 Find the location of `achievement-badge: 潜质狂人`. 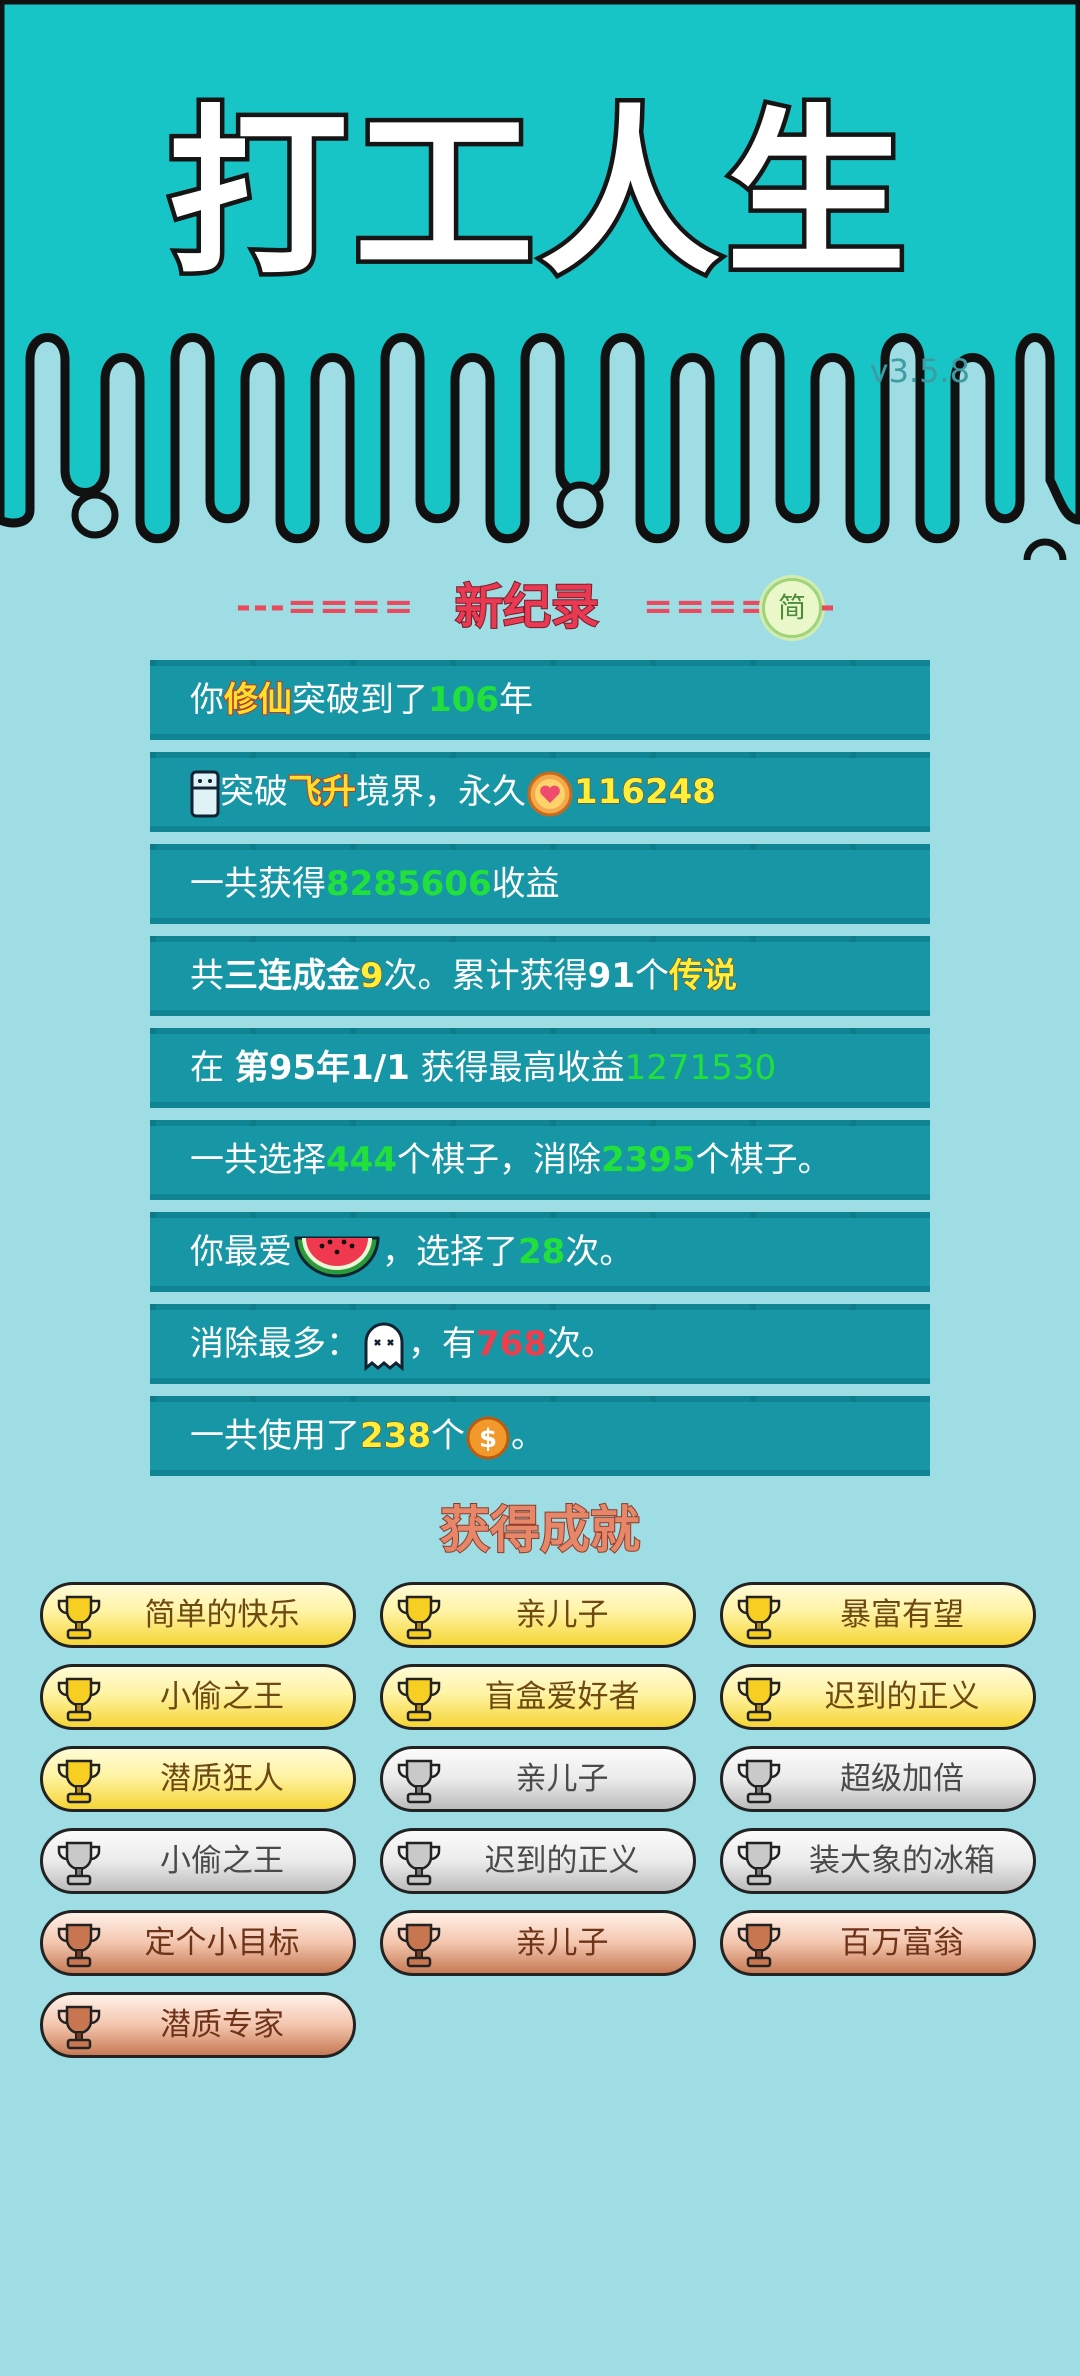

achievement-badge: 潜质狂人 is located at coordinates (198, 1779).